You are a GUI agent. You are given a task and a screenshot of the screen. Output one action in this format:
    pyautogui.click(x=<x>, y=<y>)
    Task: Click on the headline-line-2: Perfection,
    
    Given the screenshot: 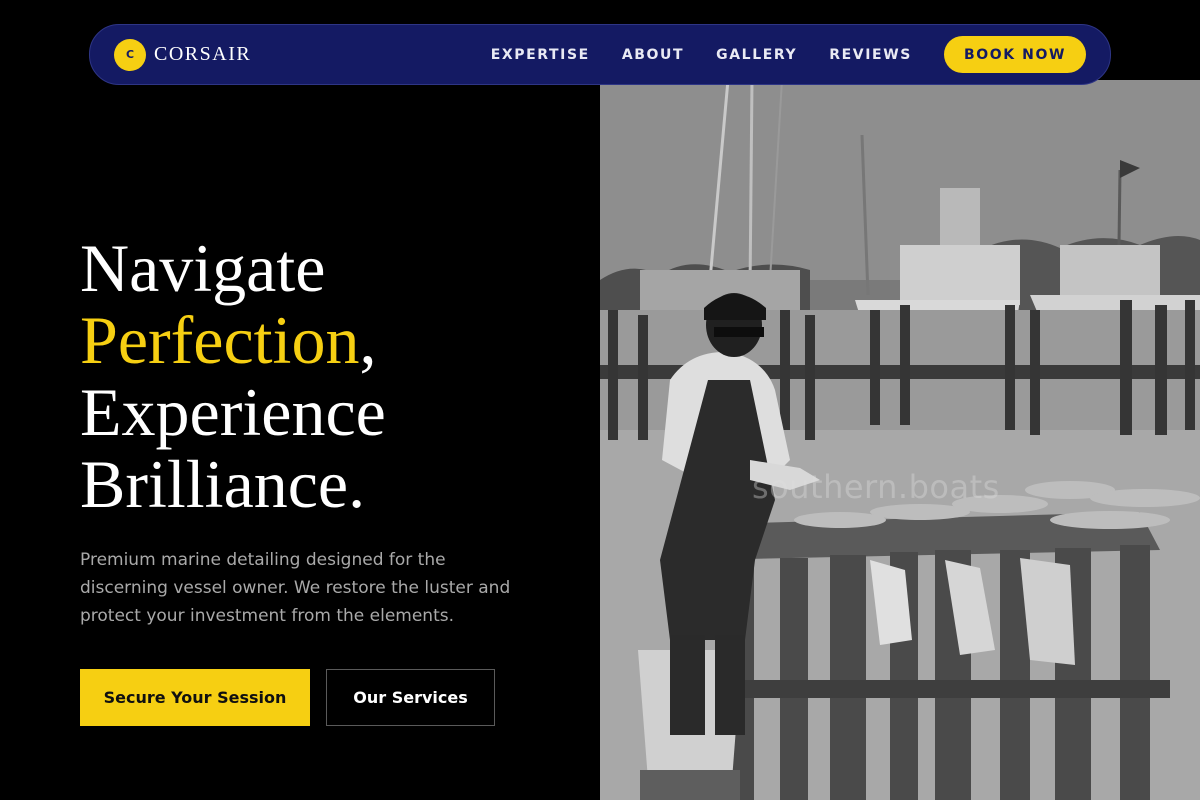 What is the action you would take?
    pyautogui.click(x=315, y=340)
    